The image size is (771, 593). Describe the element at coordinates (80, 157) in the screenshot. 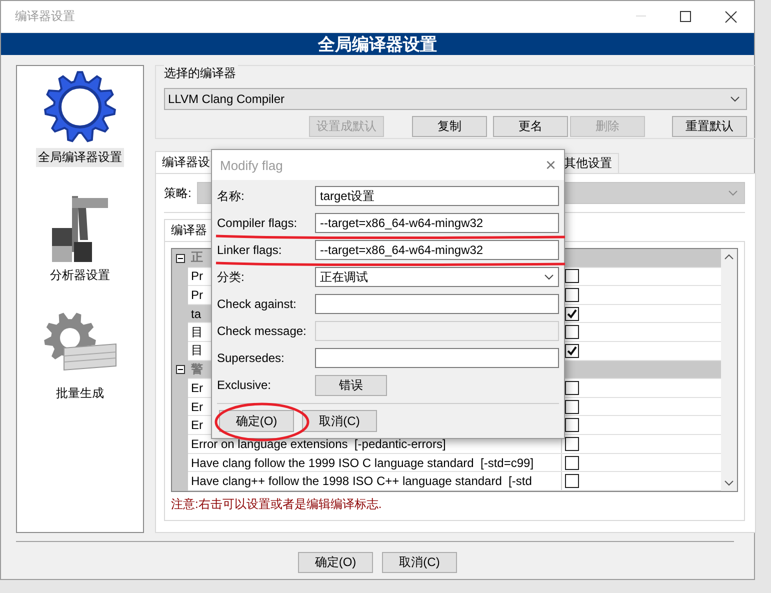

I see `sidebar-item: 全局编译器设置` at that location.